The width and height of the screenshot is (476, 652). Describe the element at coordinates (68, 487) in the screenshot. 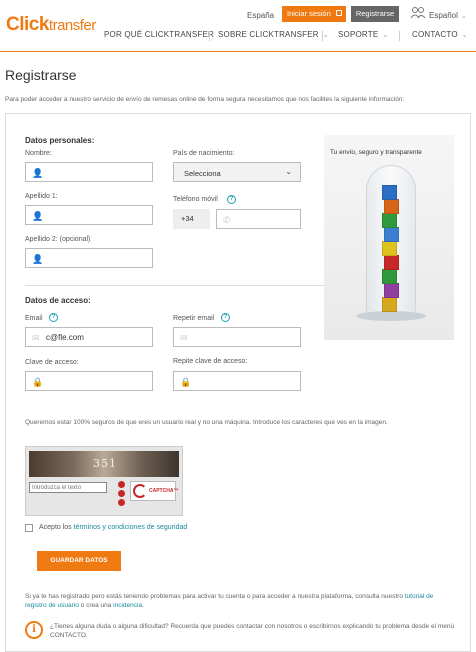

I see `captcha-input: Introduzca el texto` at that location.